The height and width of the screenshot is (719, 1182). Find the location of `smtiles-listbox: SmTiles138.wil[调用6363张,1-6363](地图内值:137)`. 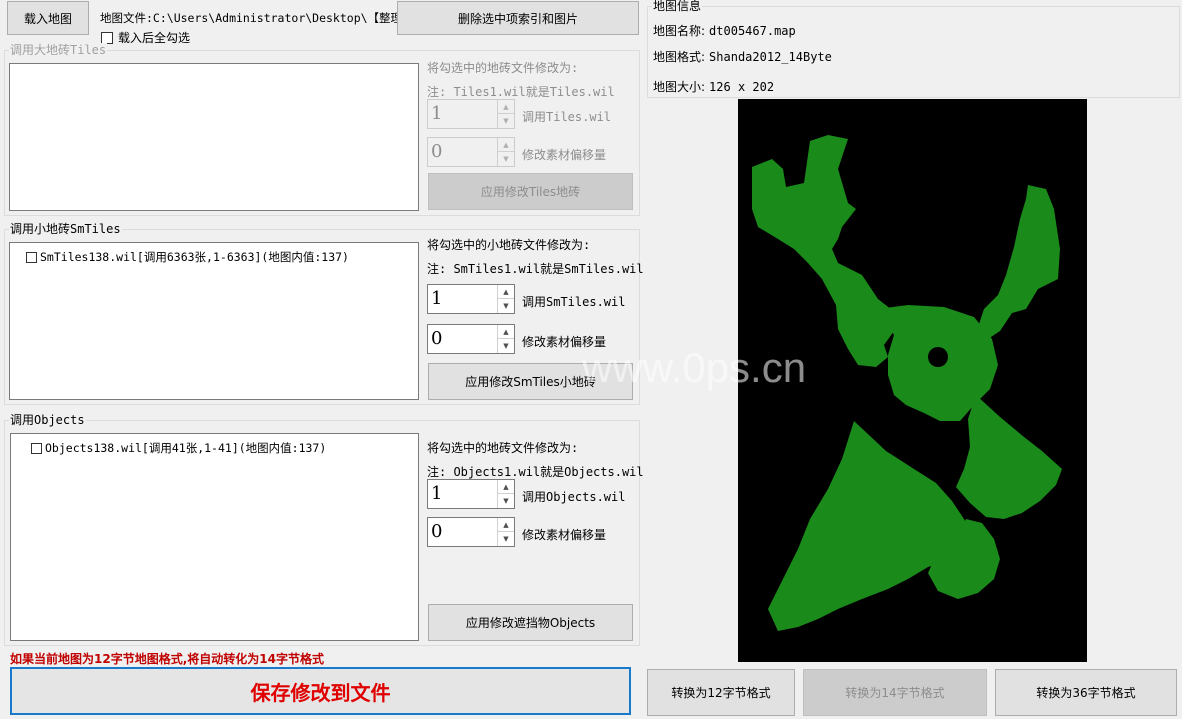

smtiles-listbox: SmTiles138.wil[调用6363张,1-6363](地图内值:137) is located at coordinates (214, 321).